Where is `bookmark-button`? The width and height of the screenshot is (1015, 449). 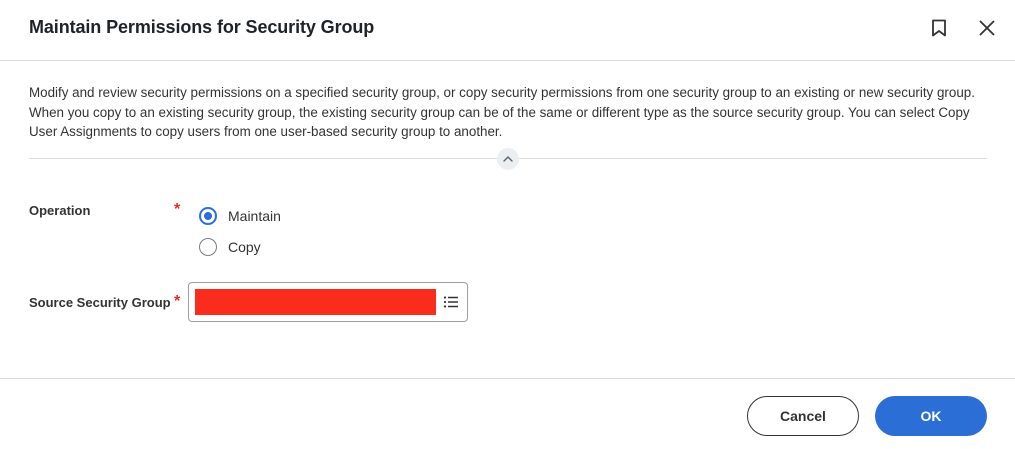
bookmark-button is located at coordinates (939, 28).